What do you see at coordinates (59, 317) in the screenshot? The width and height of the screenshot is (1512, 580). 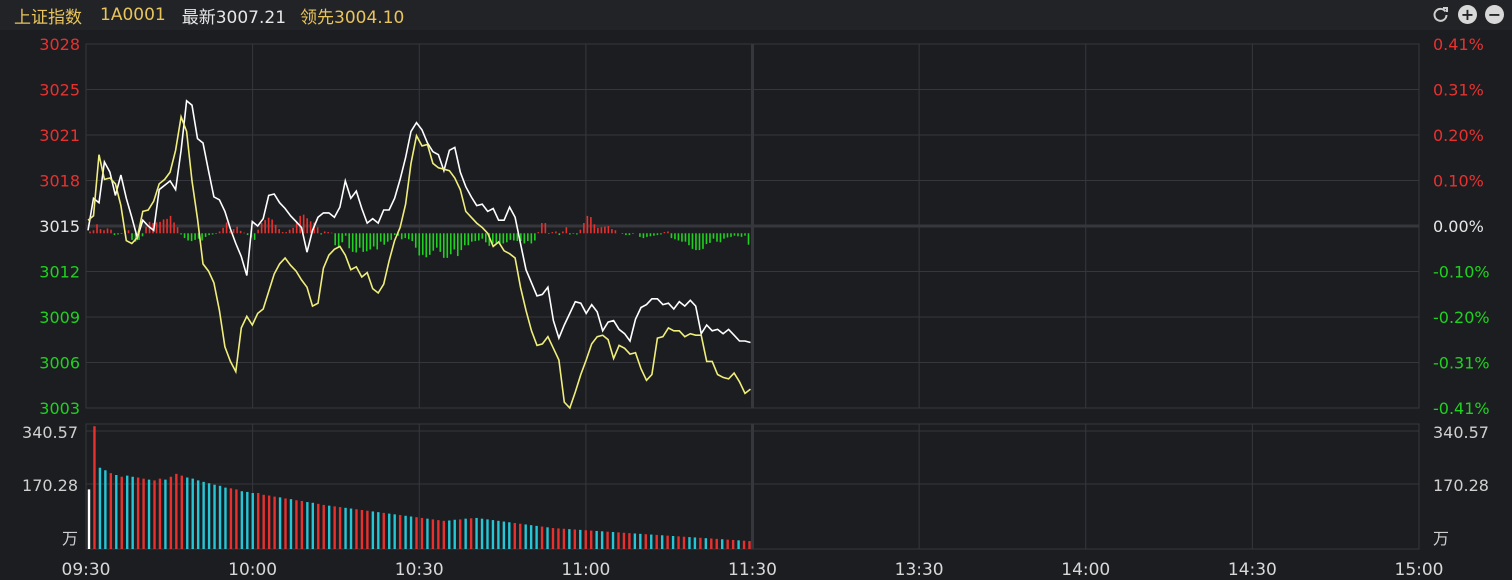 I see `y-tick-label: 3009` at bounding box center [59, 317].